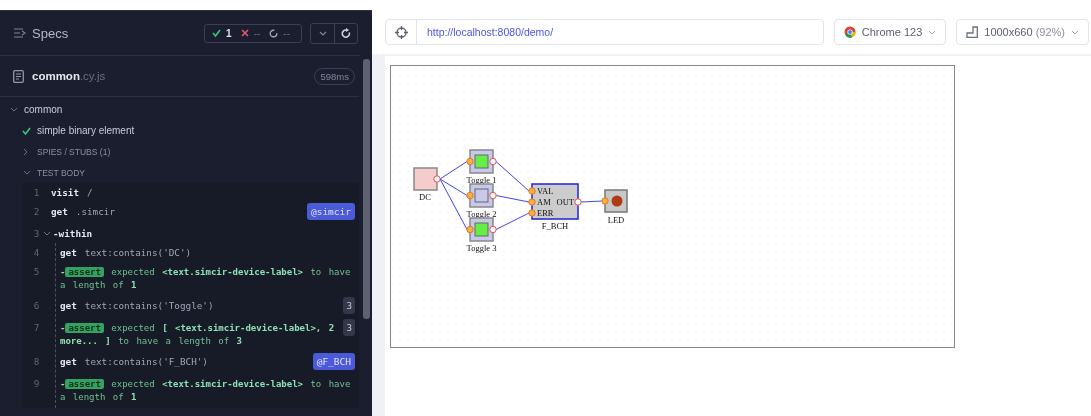 The image size is (1091, 416). I want to click on suite-title: common, so click(43, 109).